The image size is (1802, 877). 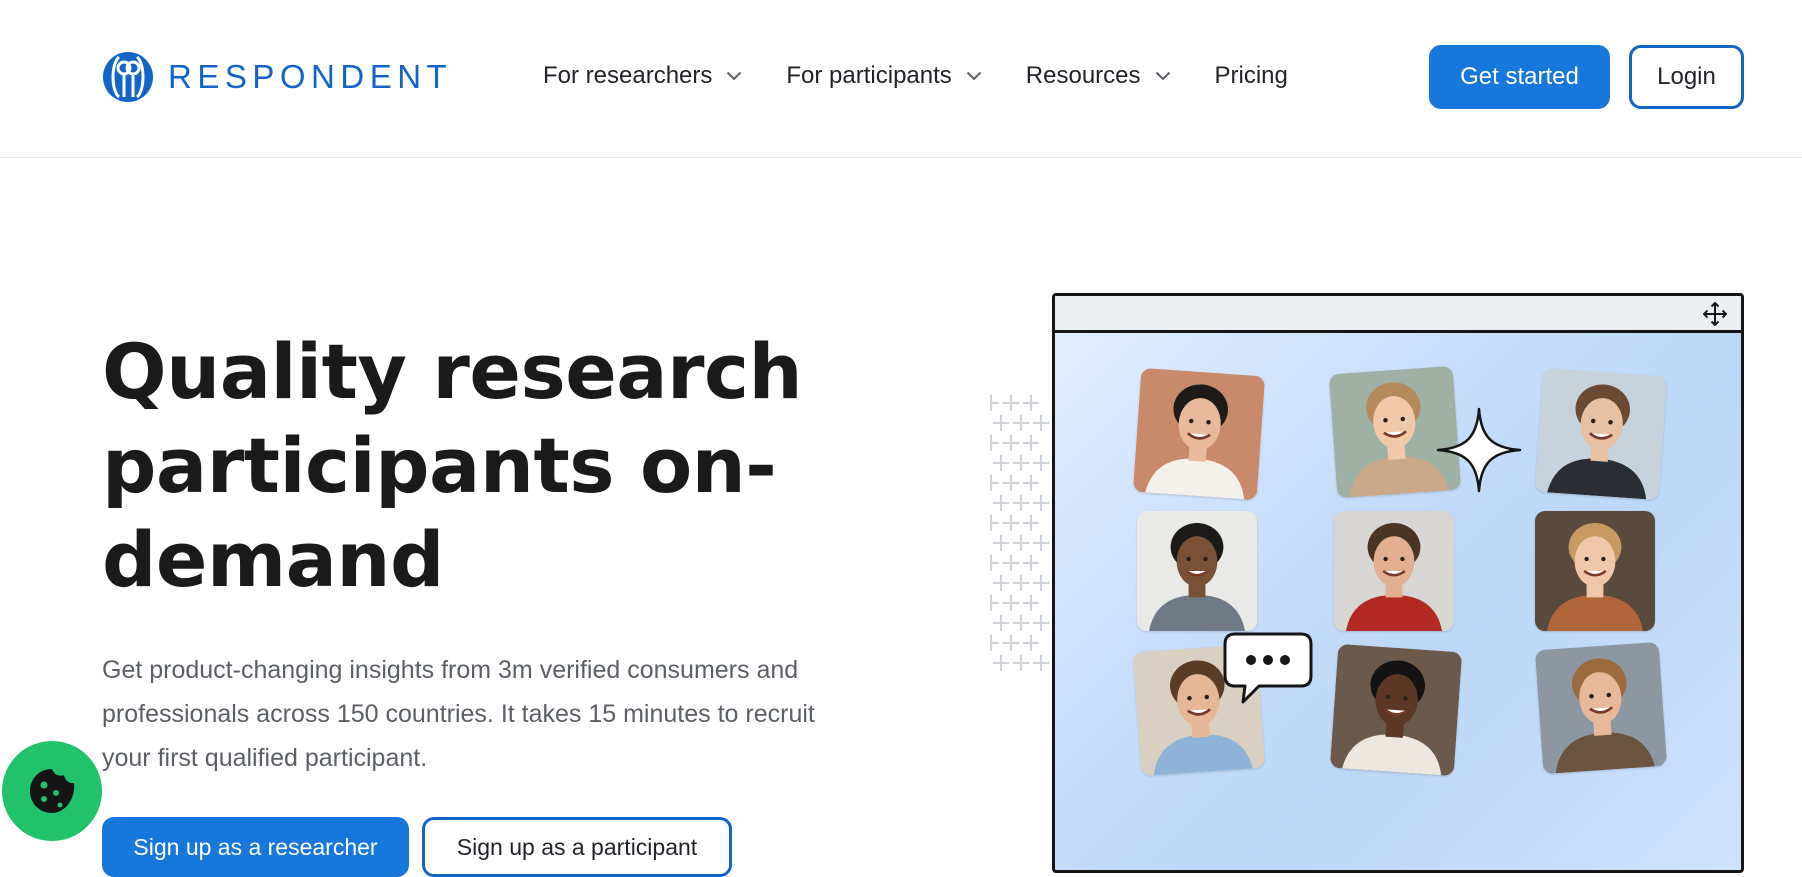 What do you see at coordinates (255, 847) in the screenshot?
I see `signup-researcher-button: Sign up as a researcher` at bounding box center [255, 847].